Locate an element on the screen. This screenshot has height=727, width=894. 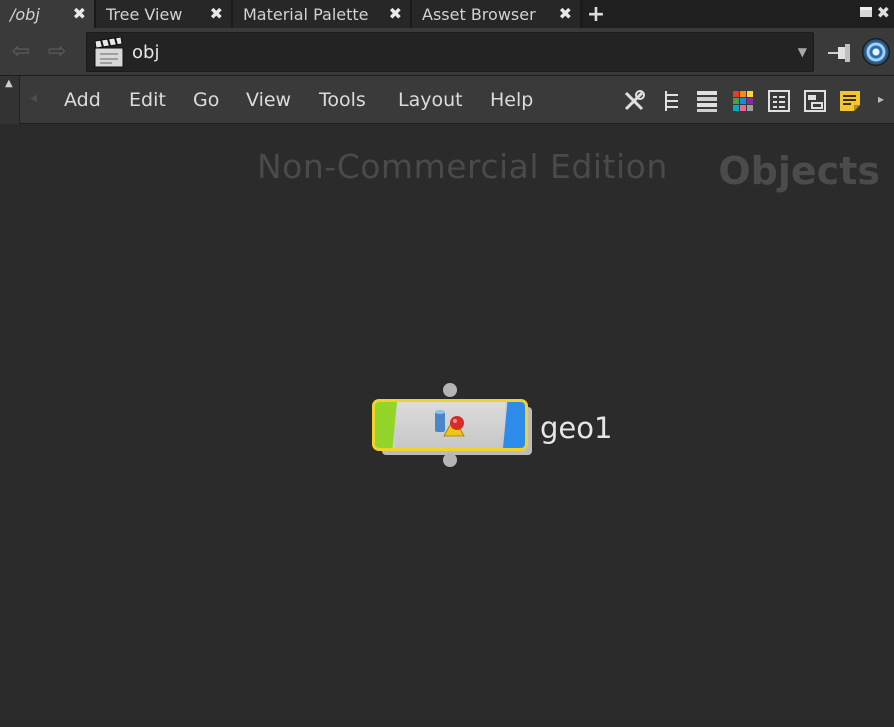
network-context-label: Objects is located at coordinates (799, 171).